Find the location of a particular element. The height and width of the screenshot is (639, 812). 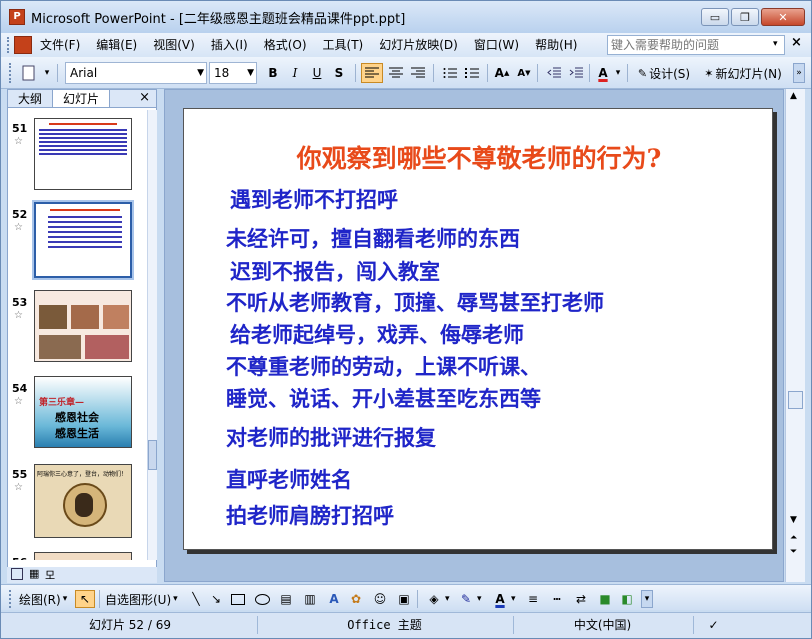

powerpoint-app-icon: P is located at coordinates (17, 17).